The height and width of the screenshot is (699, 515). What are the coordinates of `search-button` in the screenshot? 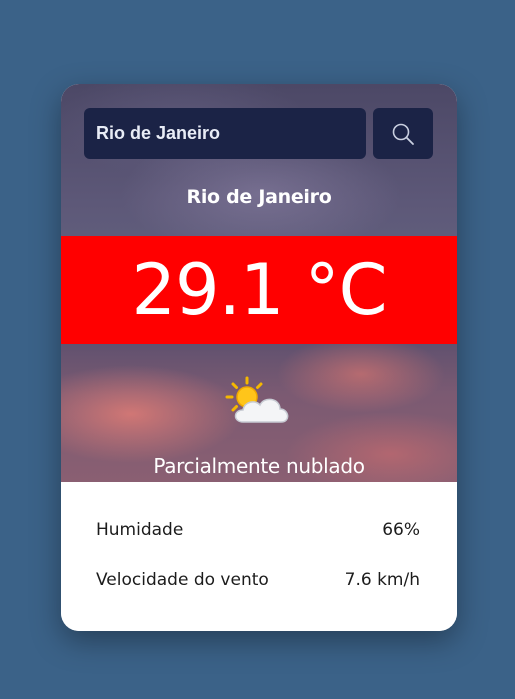 It's located at (403, 133).